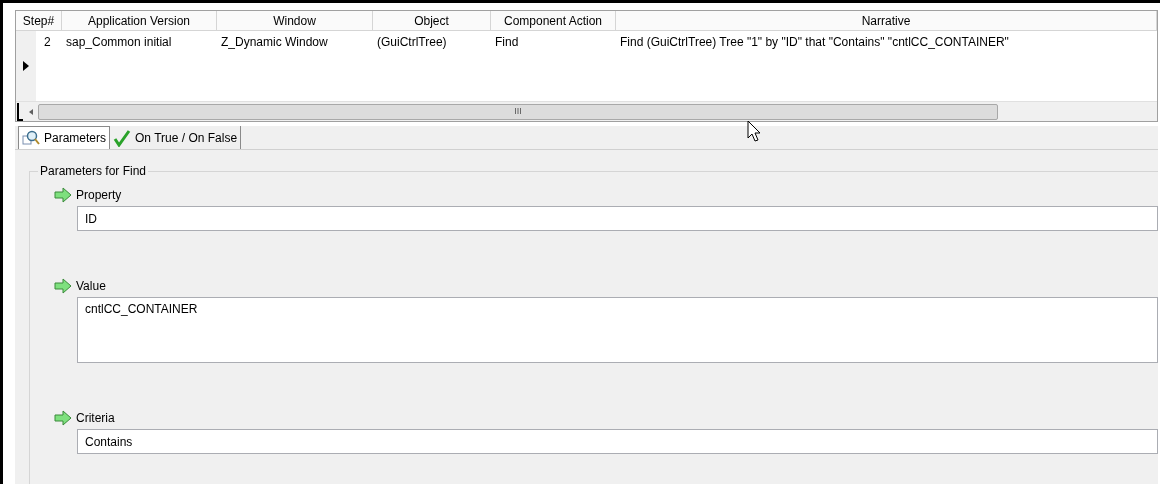  Describe the element at coordinates (432, 20) in the screenshot. I see `column-header: Object` at that location.